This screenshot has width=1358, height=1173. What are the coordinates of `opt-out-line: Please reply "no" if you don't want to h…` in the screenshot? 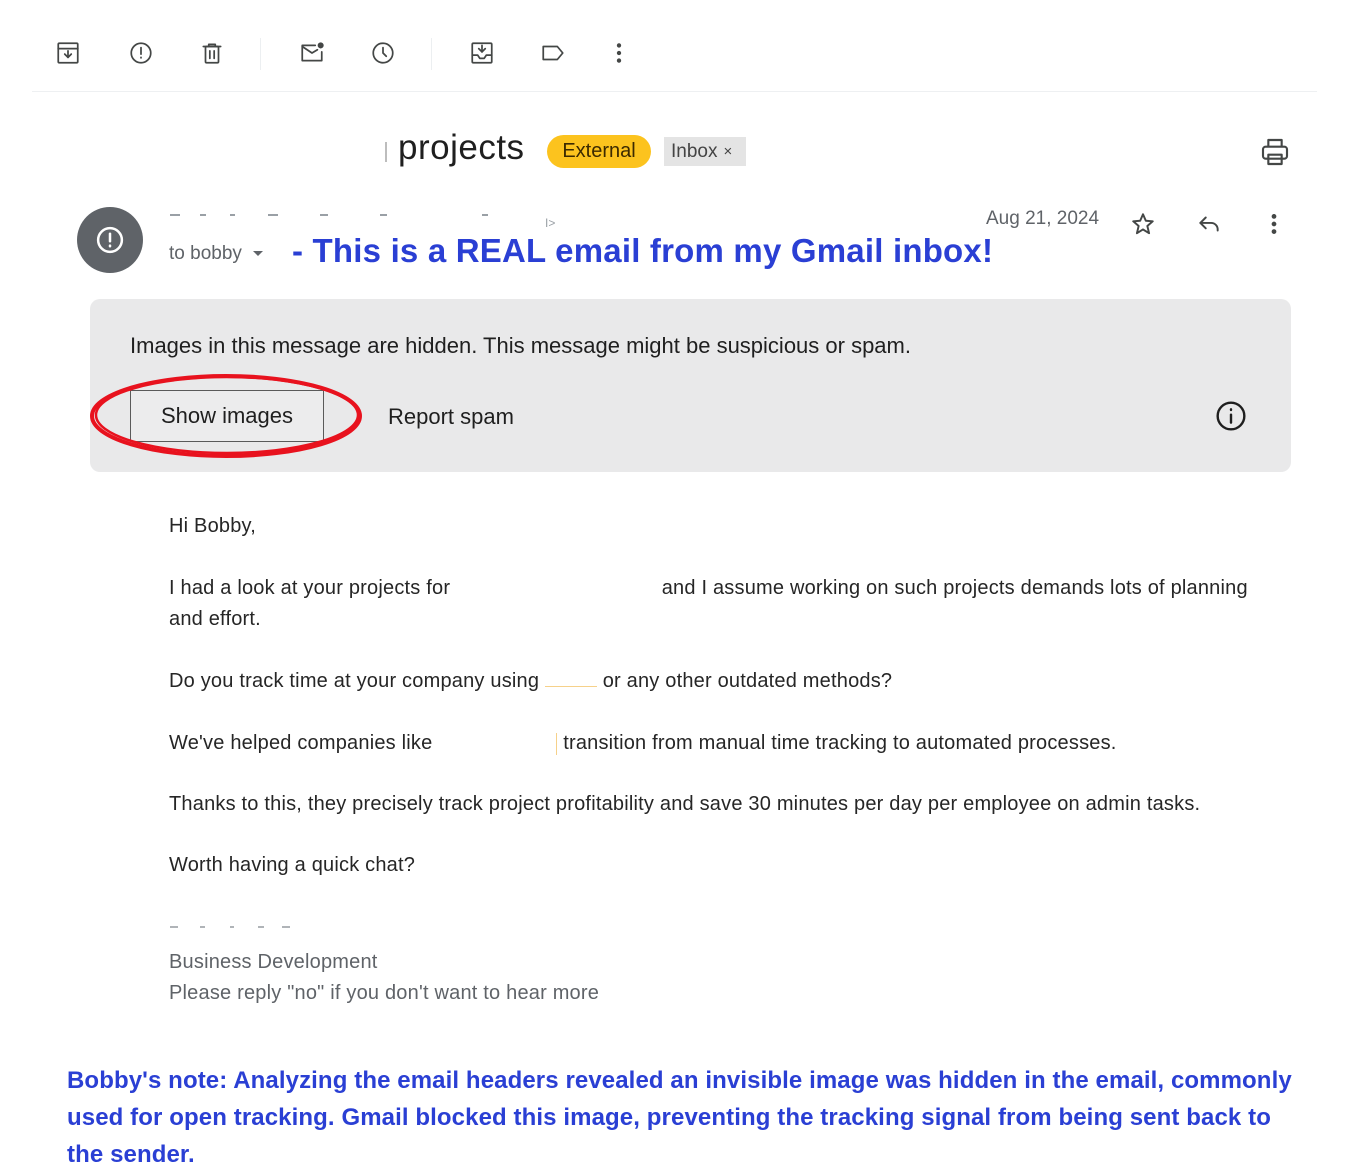 It's located at (384, 993).